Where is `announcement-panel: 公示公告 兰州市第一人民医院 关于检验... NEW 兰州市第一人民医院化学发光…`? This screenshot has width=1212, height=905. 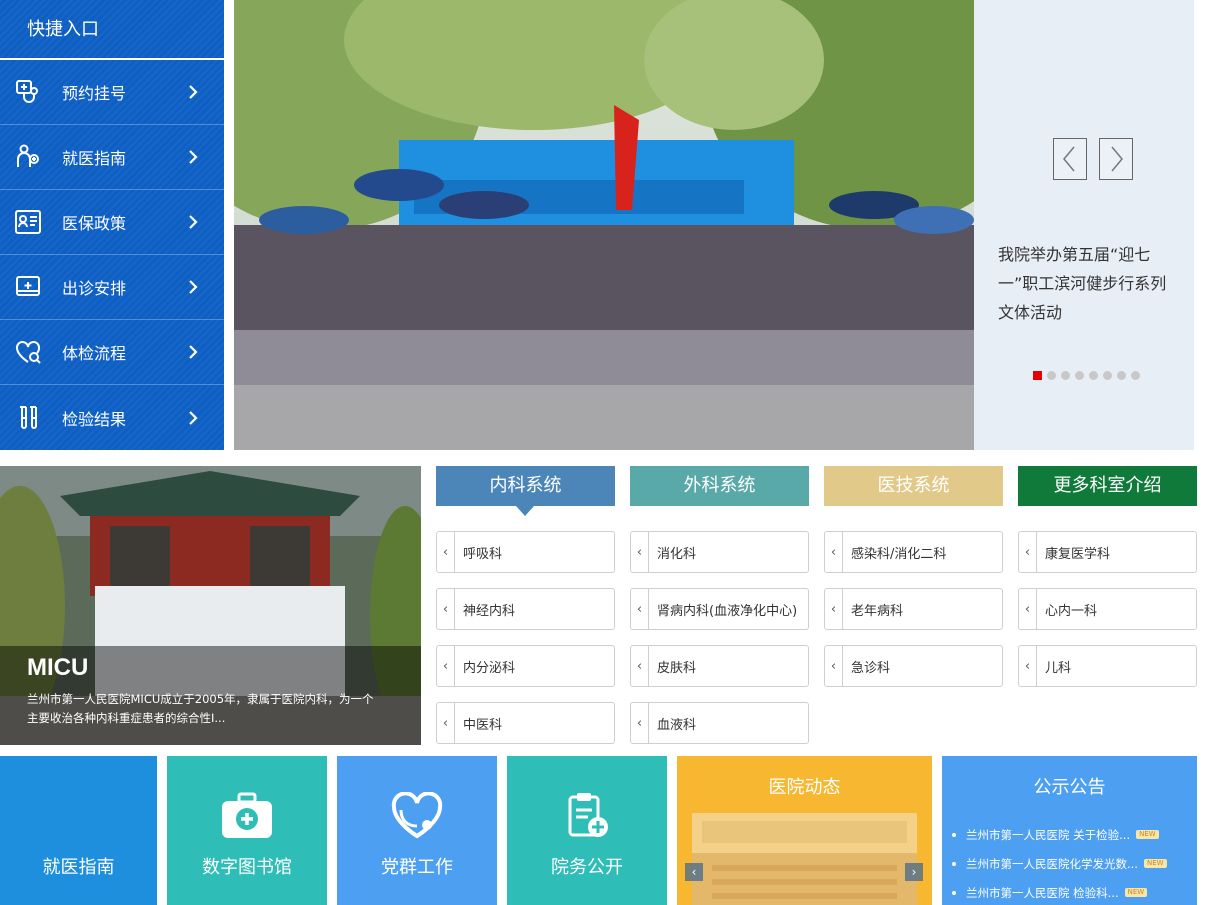
announcement-panel: 公示公告 兰州市第一人民医院 关于检验... NEW 兰州市第一人民医院化学发光… is located at coordinates (1069, 830).